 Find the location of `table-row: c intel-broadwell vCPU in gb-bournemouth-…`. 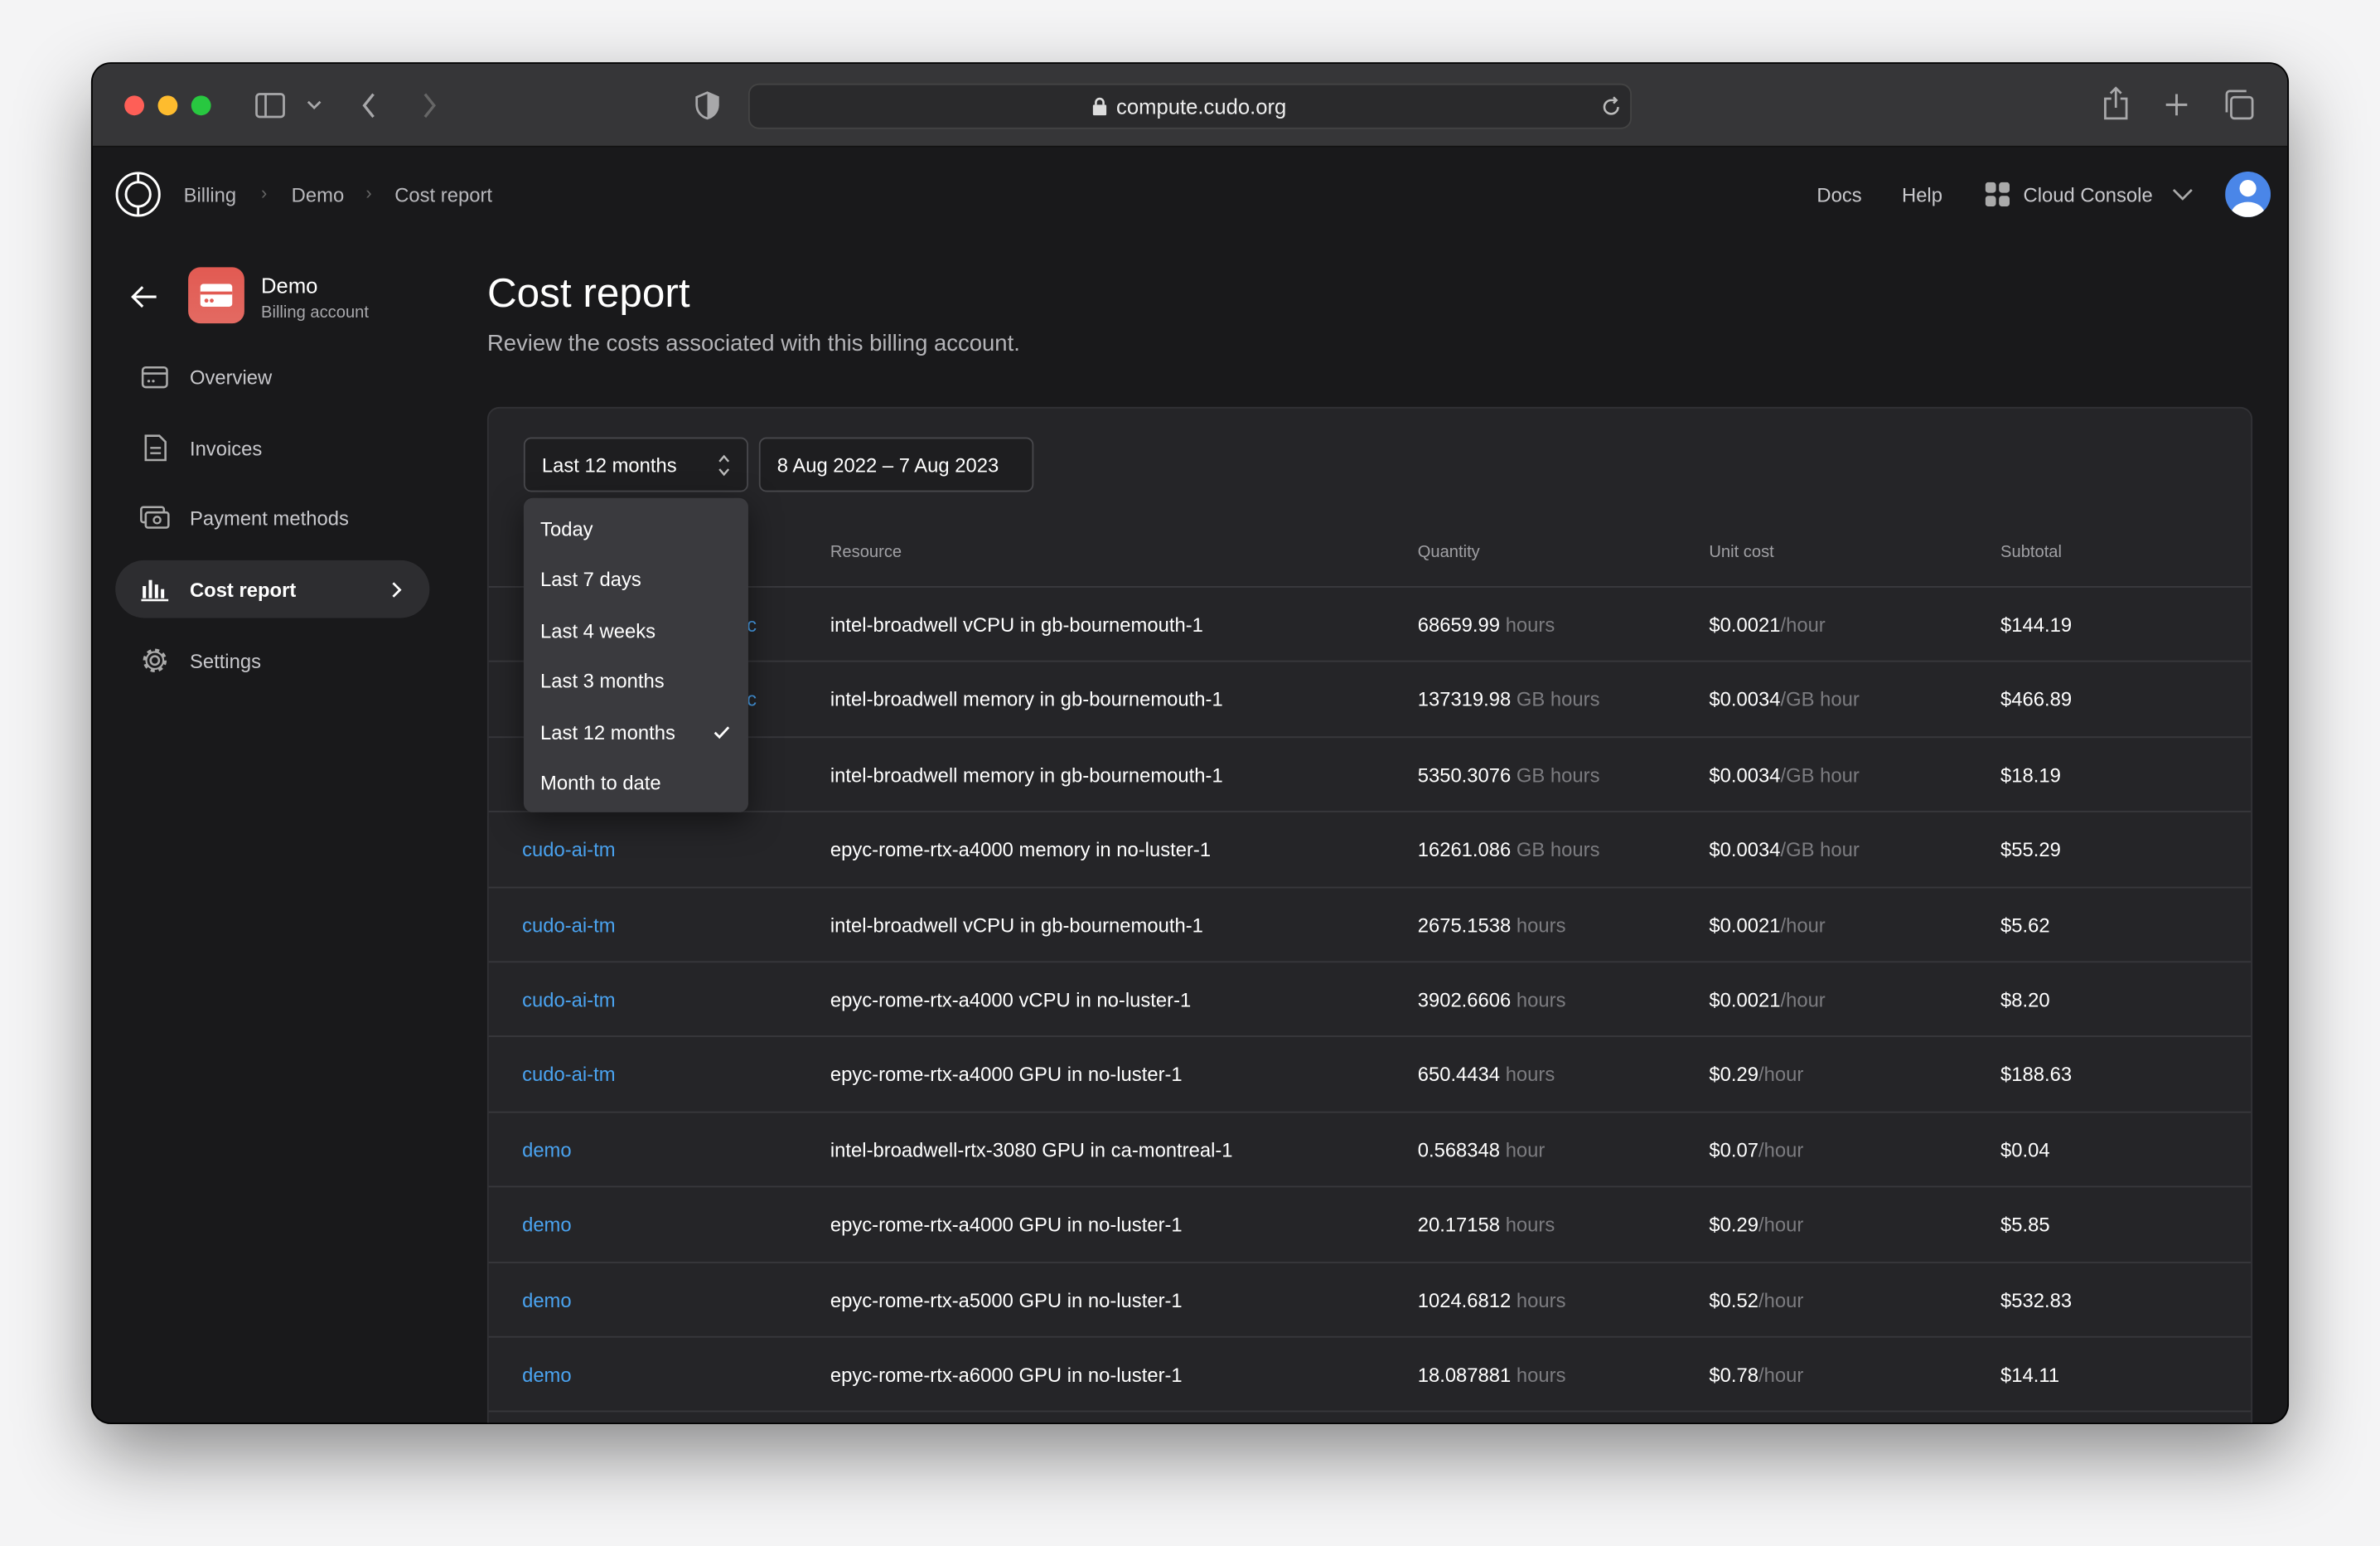

table-row: c intel-broadwell vCPU in gb-bournemouth-… is located at coordinates (1370, 625).